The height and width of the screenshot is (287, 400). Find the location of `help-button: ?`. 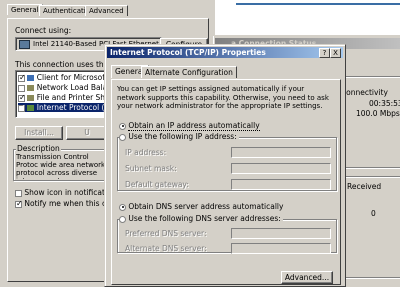

help-button: ? is located at coordinates (324, 53).